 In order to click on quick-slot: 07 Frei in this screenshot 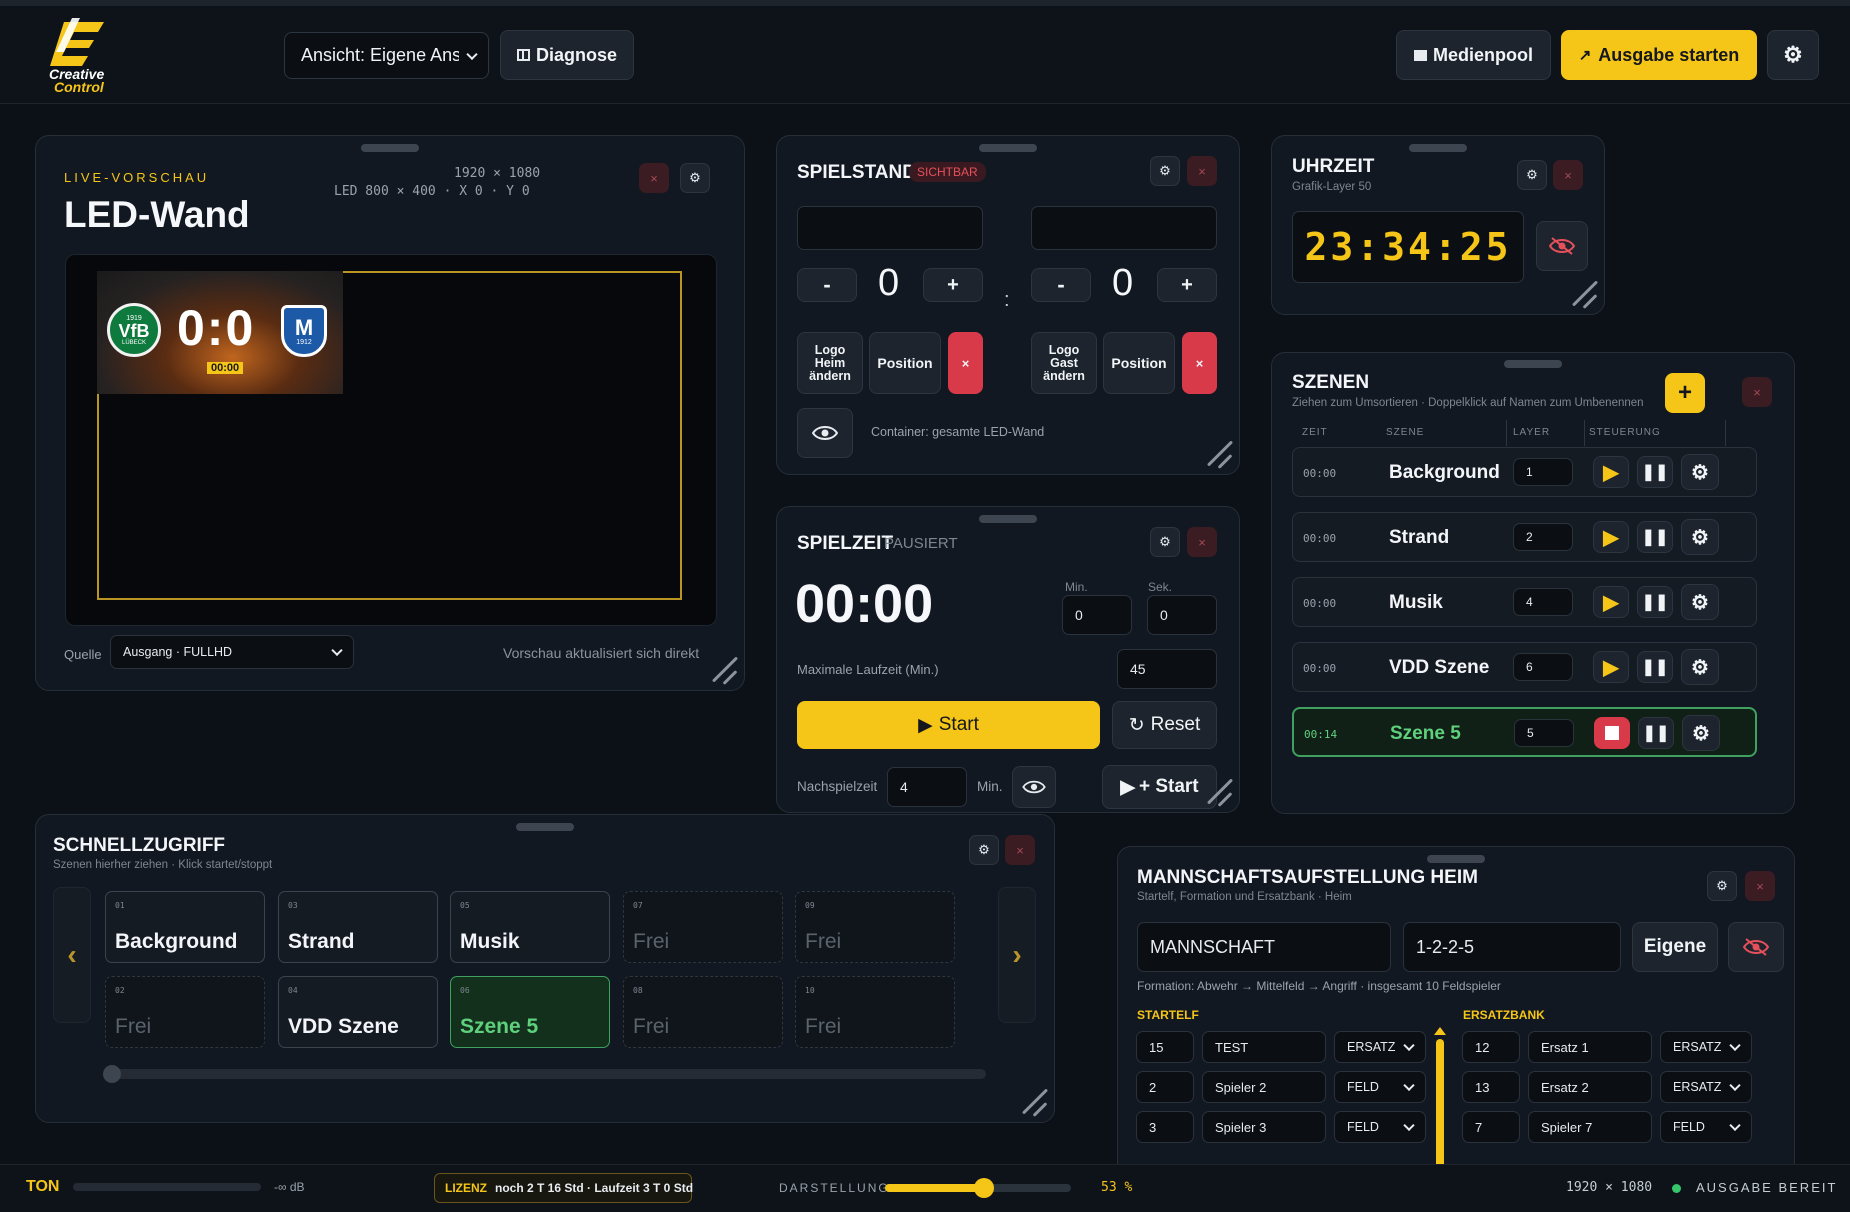, I will do `click(703, 927)`.